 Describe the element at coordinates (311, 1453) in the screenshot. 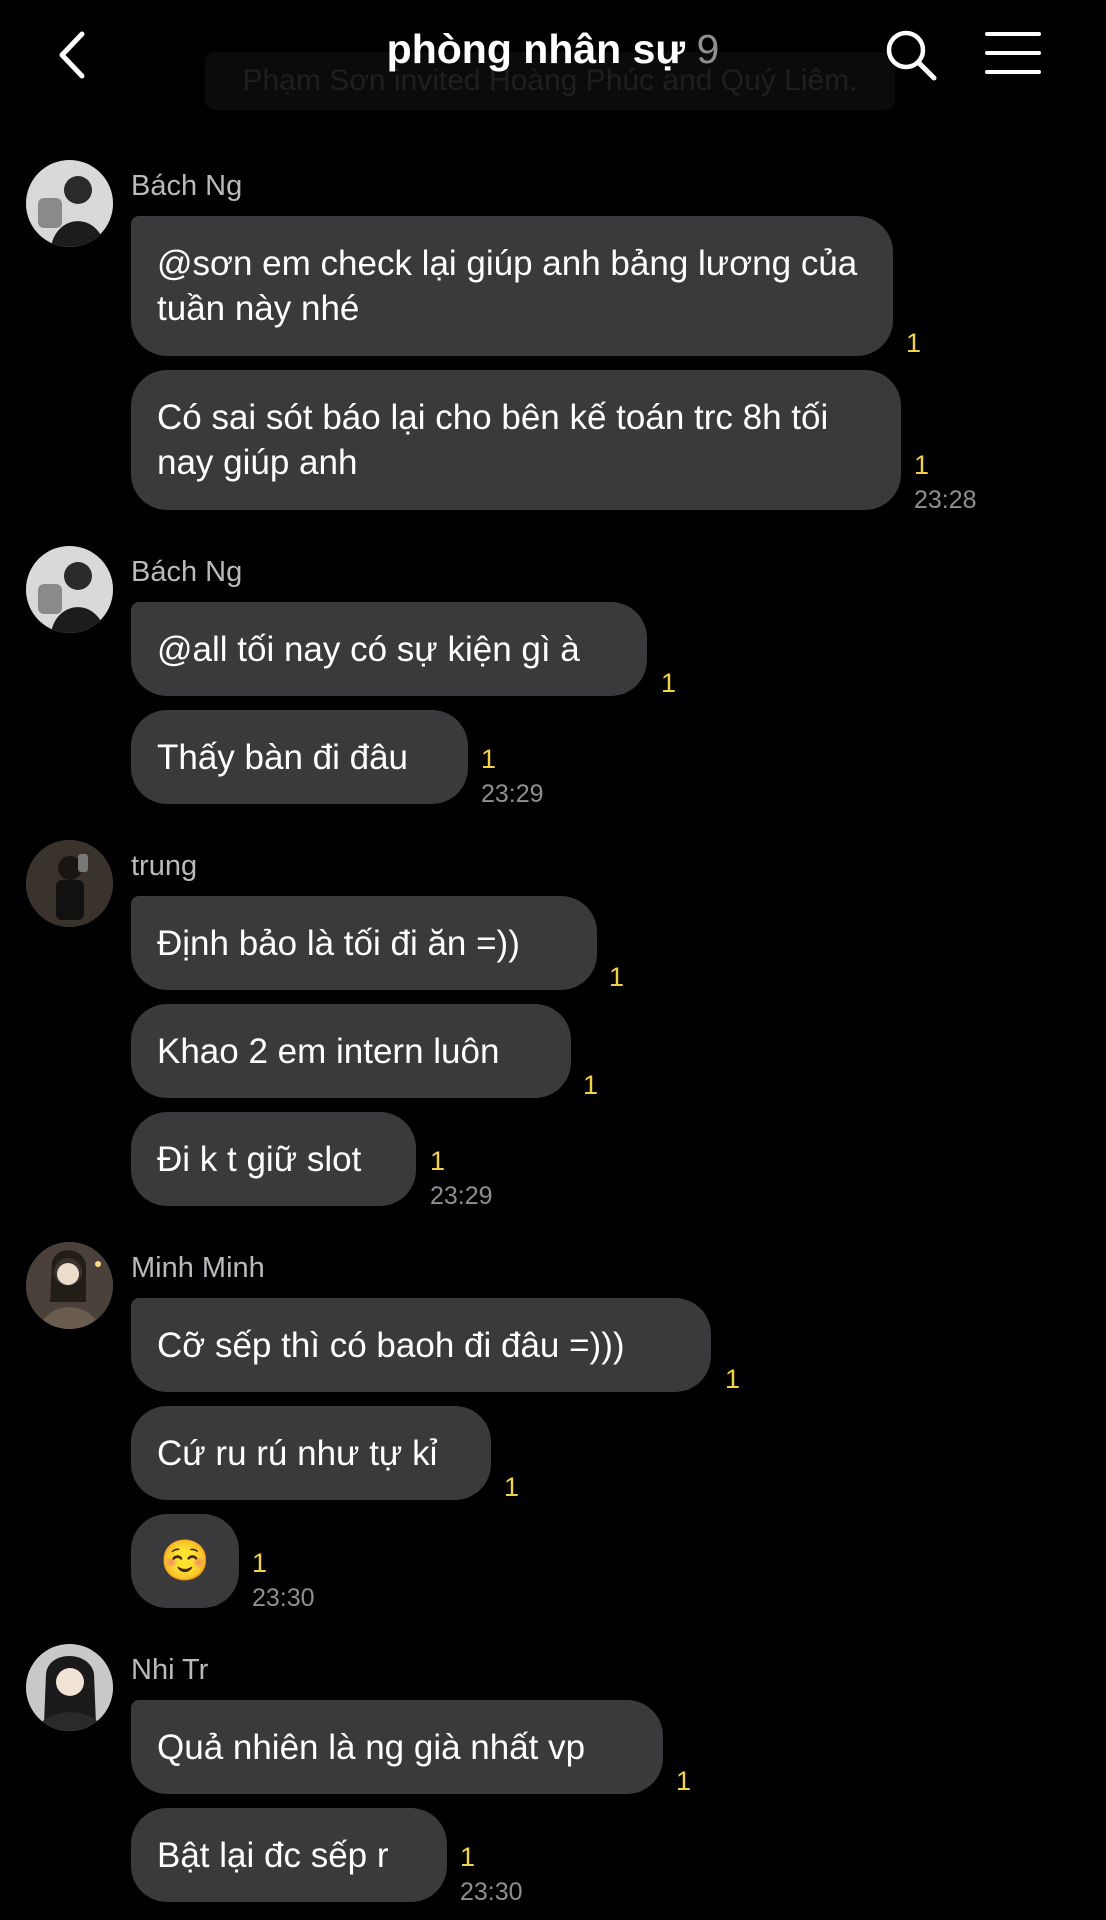

I see `message-bubble: Cứ ru rú như tự kỉ` at that location.